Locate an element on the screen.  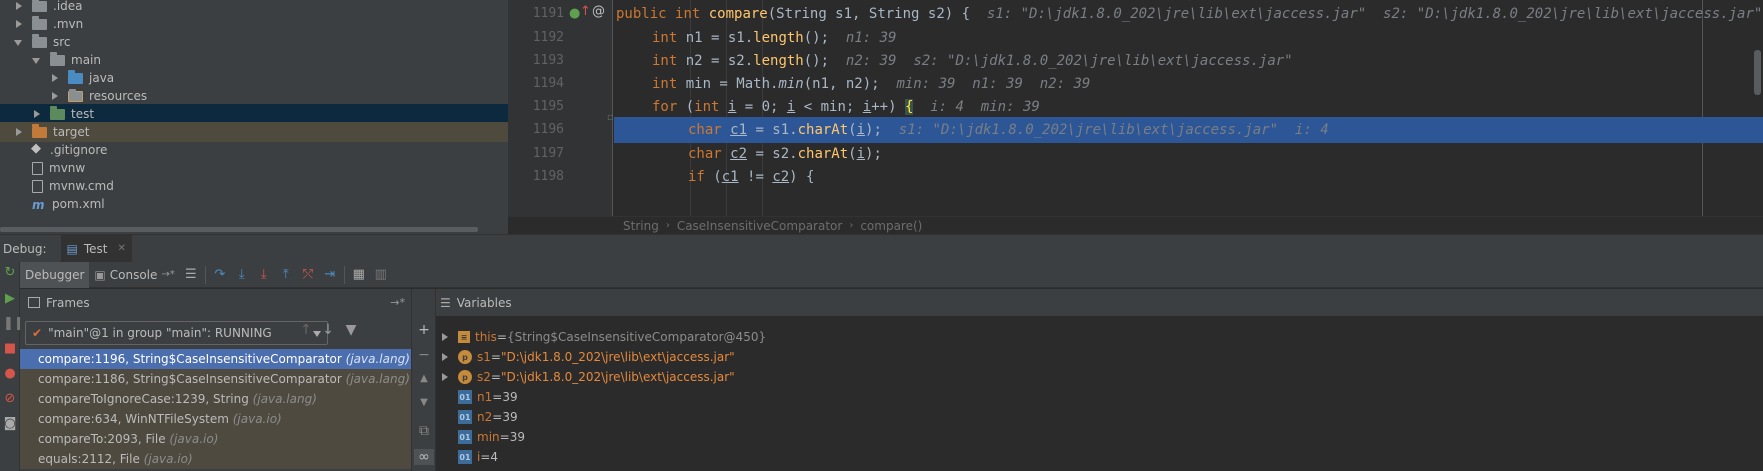
inline-debug-value: min: 39 n1: 39 n2: 39 is located at coordinates (993, 84).